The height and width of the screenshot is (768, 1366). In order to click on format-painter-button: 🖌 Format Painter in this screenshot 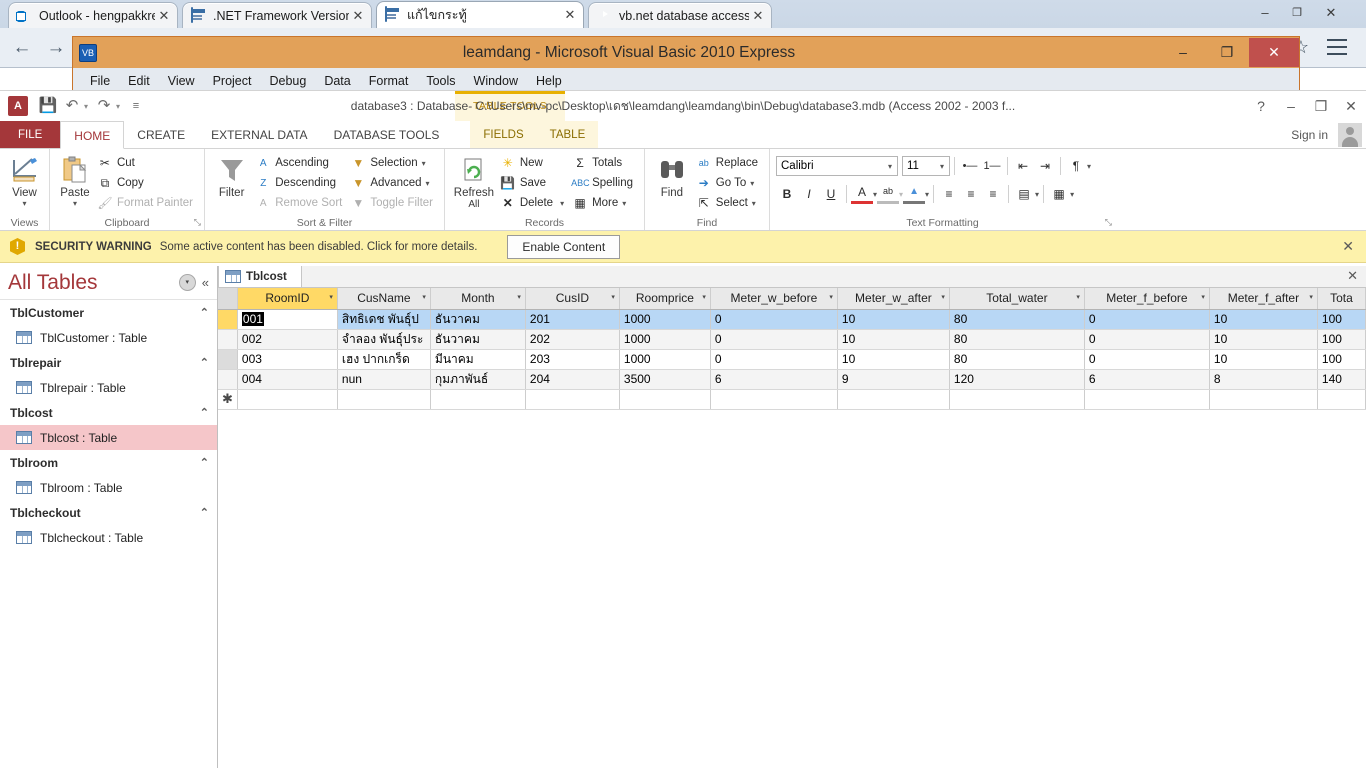, I will do `click(146, 203)`.